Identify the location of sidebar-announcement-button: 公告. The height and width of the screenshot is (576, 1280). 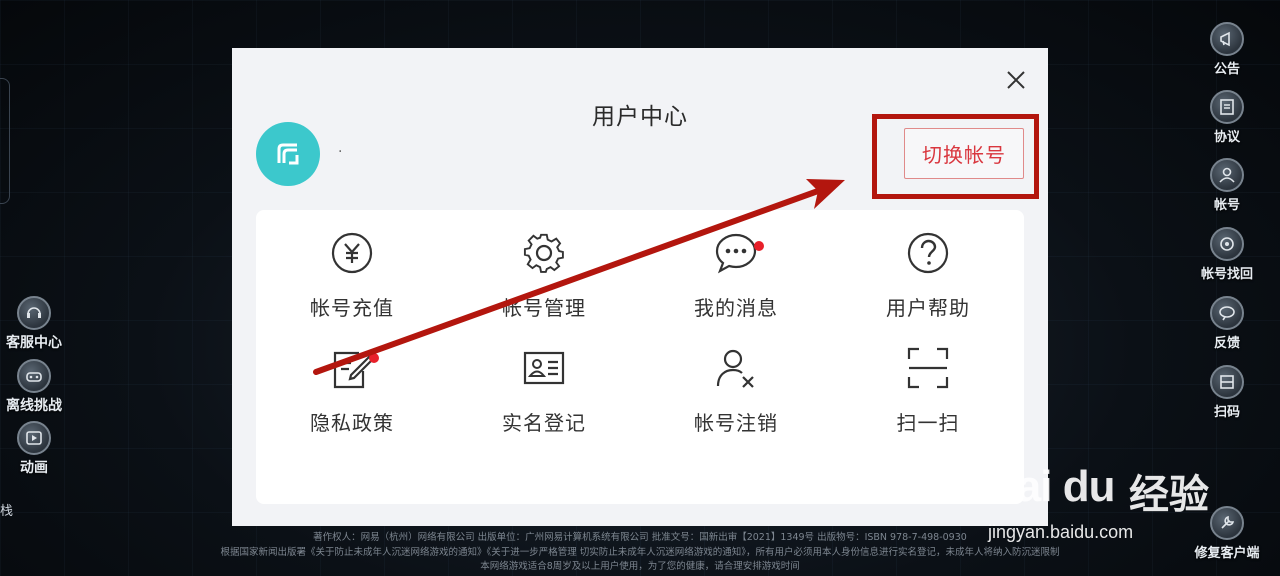
(1227, 49).